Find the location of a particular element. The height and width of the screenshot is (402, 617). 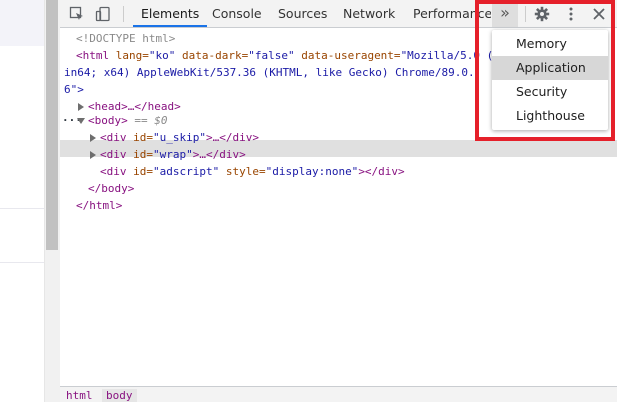

tag-name: <body> is located at coordinates (108, 120).